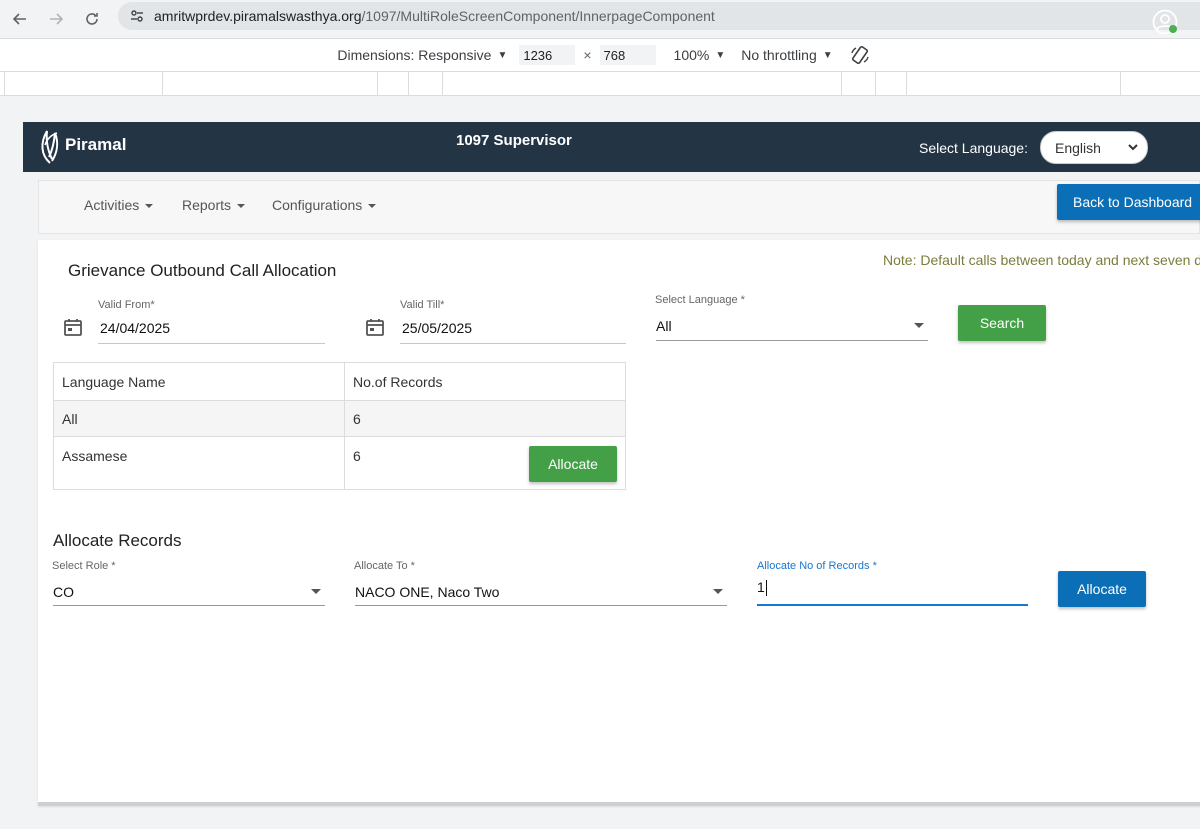 The height and width of the screenshot is (829, 1200). Describe the element at coordinates (199, 418) in the screenshot. I see `language-cell: All` at that location.